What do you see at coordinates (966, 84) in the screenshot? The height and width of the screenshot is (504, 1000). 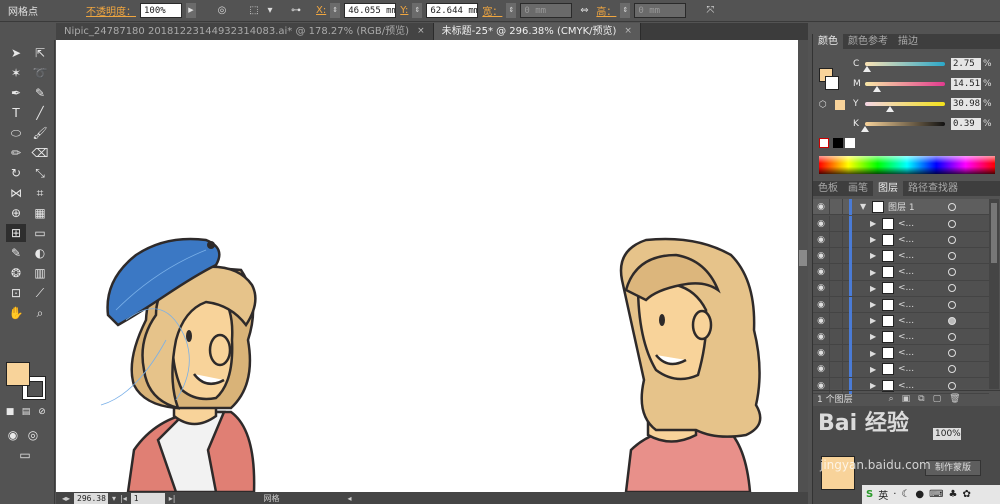 I see `magenta-value-input: 14.51` at bounding box center [966, 84].